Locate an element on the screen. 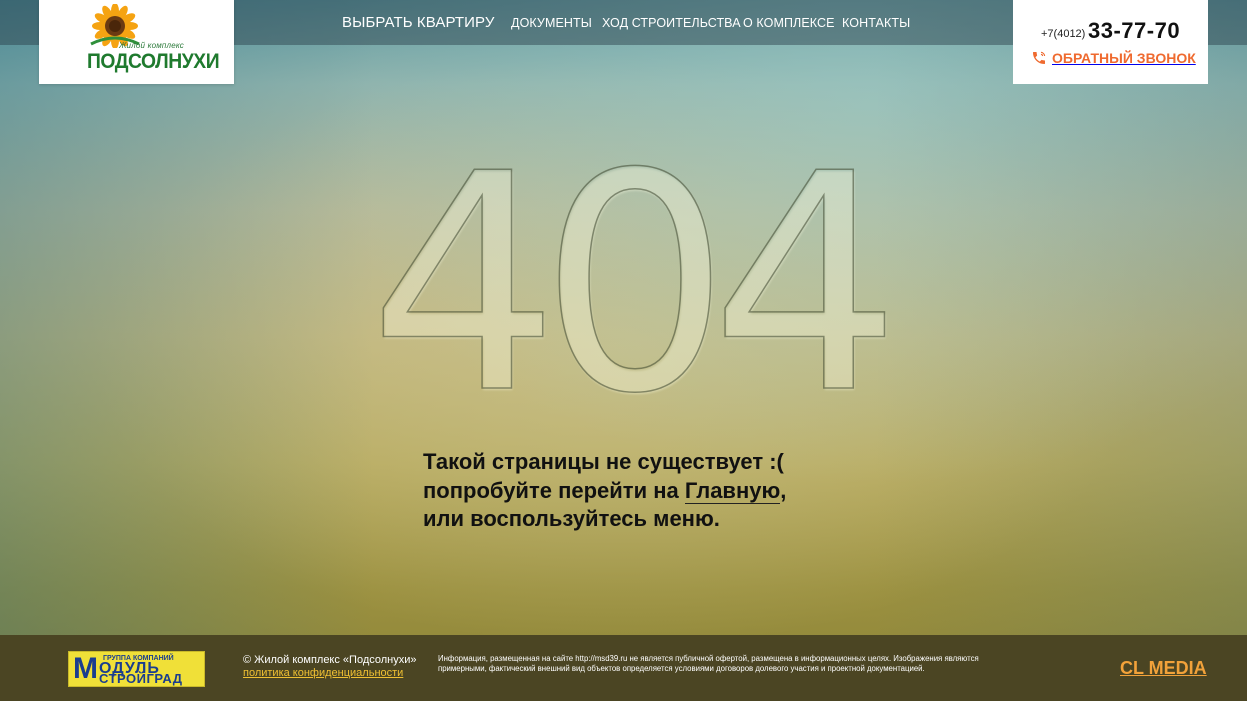 This screenshot has height=701, width=1247. nav-item-contacts: КОНТАКТЫ is located at coordinates (876, 23).